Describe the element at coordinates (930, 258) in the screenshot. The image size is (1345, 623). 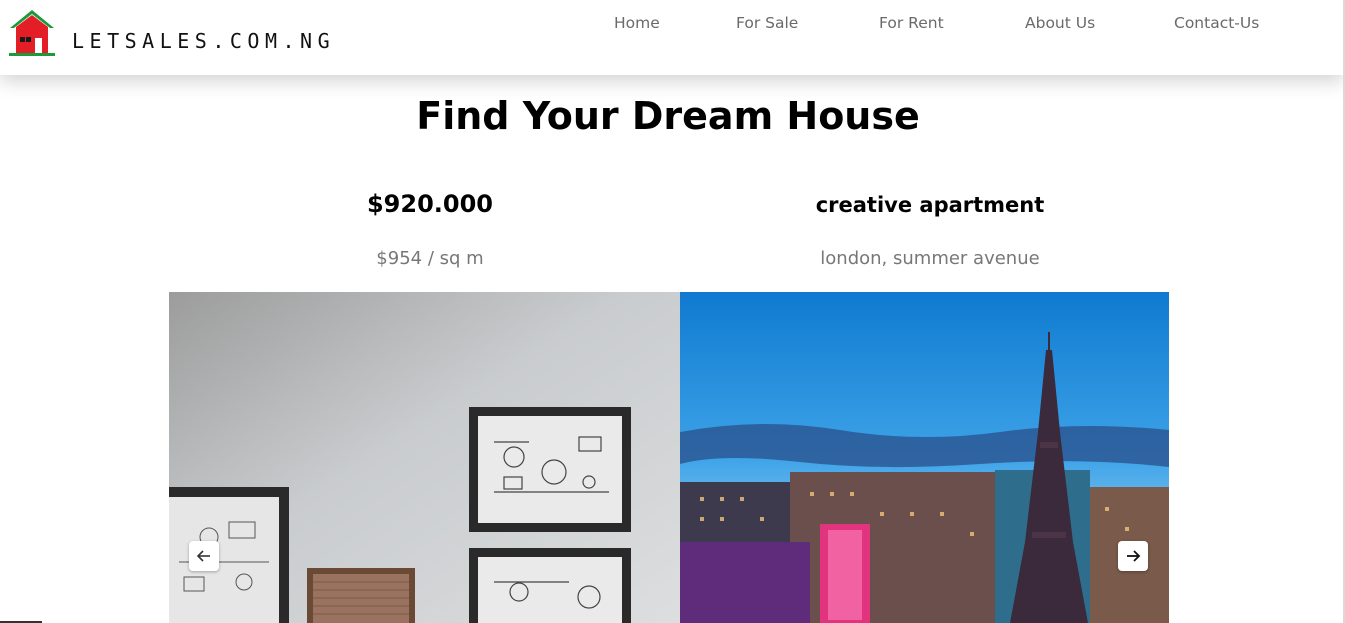
I see `listing-address: london, summer avenue` at that location.